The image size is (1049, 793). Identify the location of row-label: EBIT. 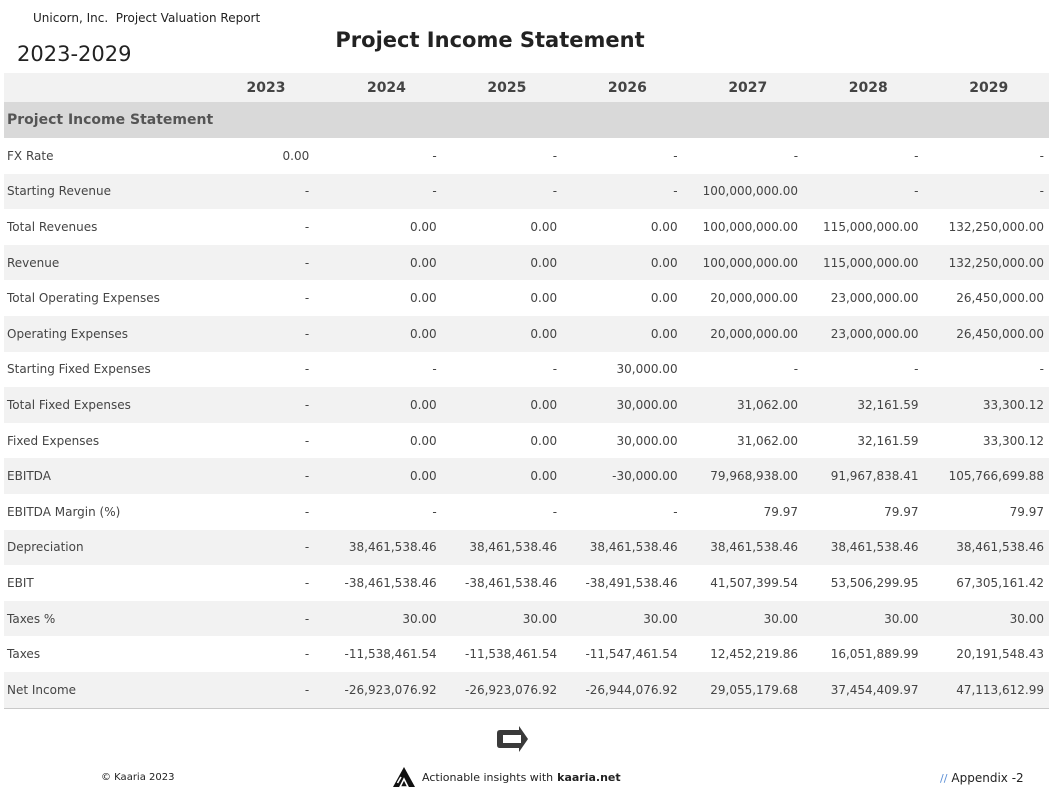
(105, 583).